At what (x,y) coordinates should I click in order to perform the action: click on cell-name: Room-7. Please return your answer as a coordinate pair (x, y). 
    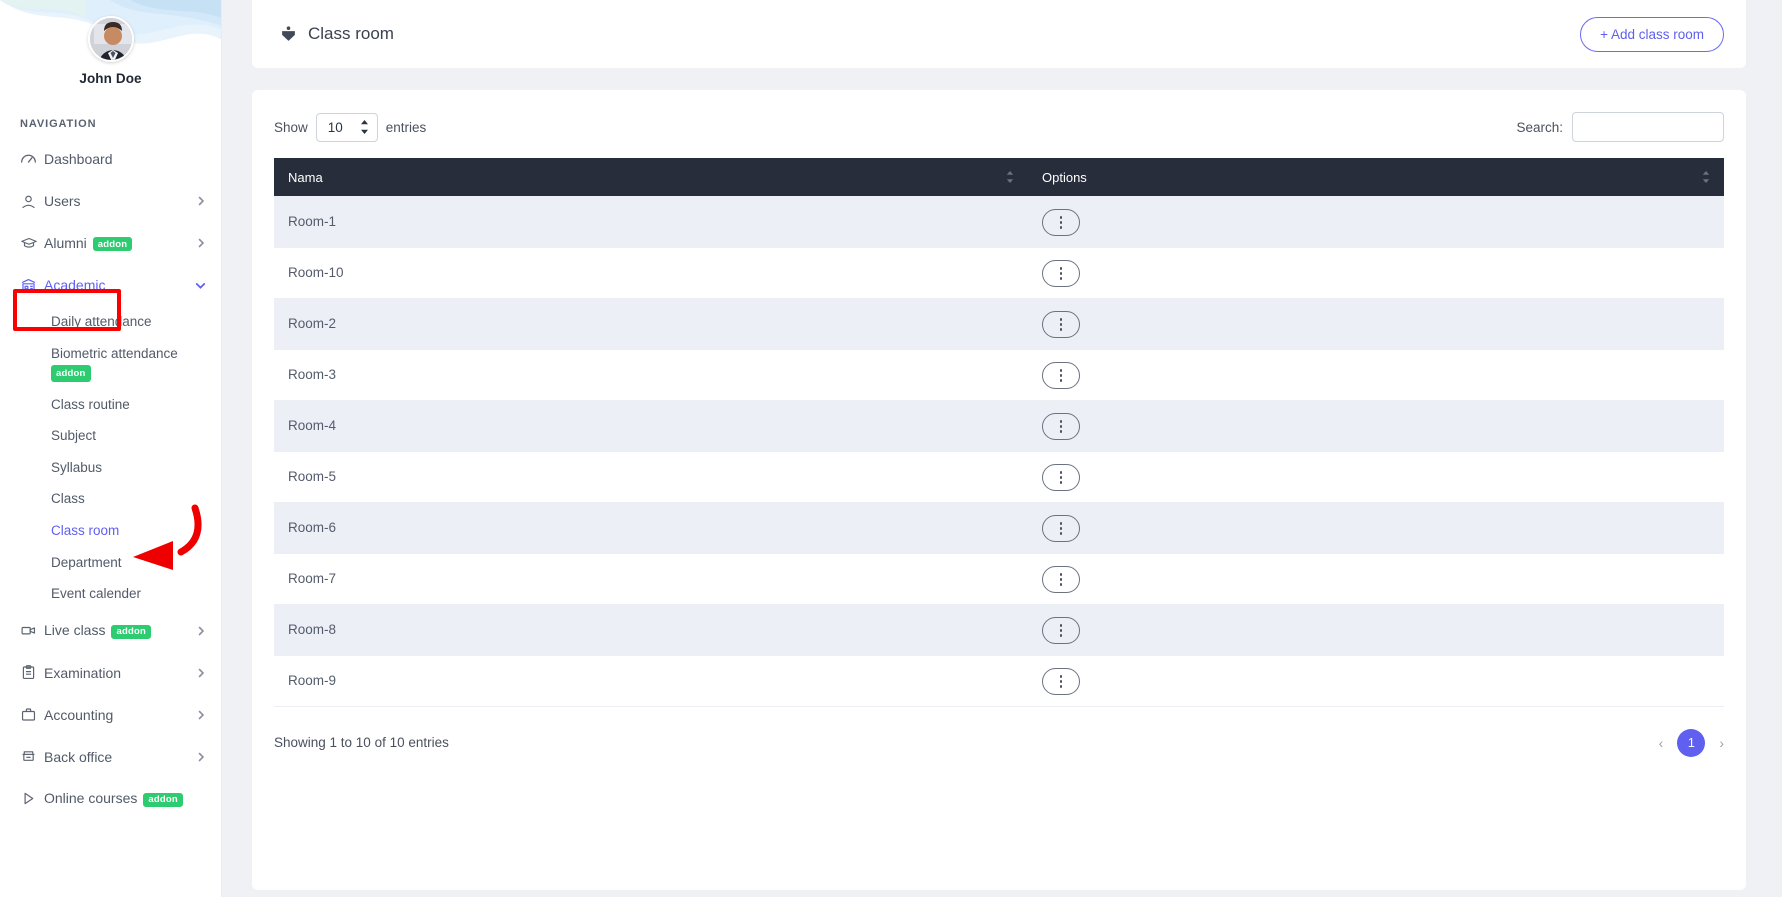
    Looking at the image, I should click on (651, 579).